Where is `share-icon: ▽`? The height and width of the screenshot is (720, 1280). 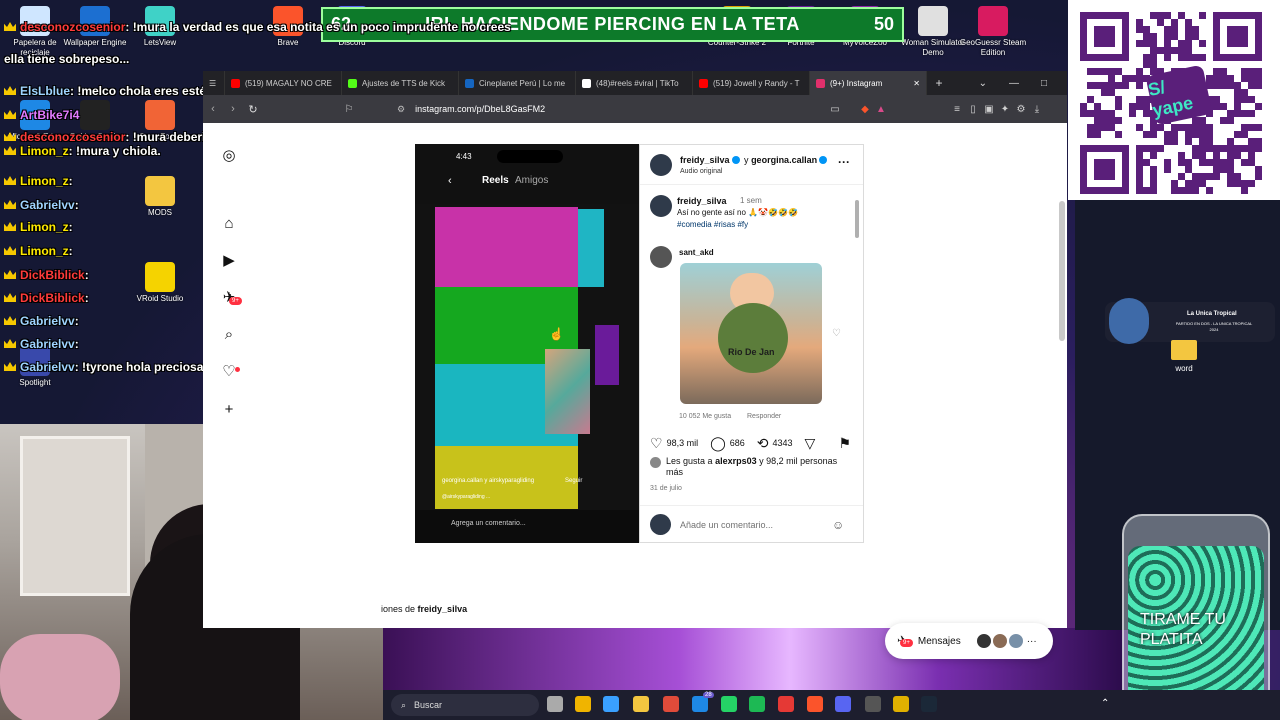 share-icon: ▽ is located at coordinates (810, 443).